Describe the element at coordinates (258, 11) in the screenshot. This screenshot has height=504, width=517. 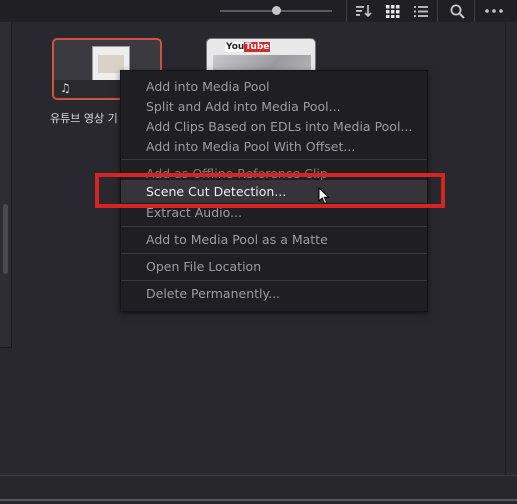
I see `media-toolbar` at that location.